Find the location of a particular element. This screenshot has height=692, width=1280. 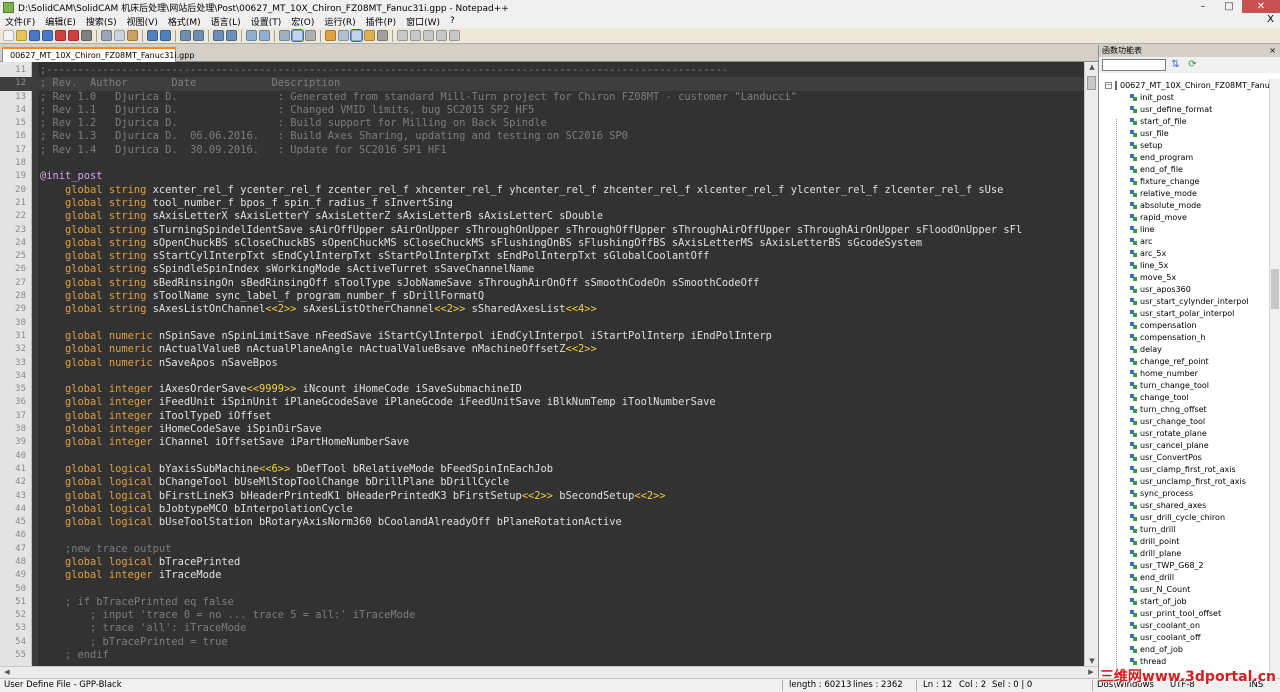

find-icon is located at coordinates (185, 35).